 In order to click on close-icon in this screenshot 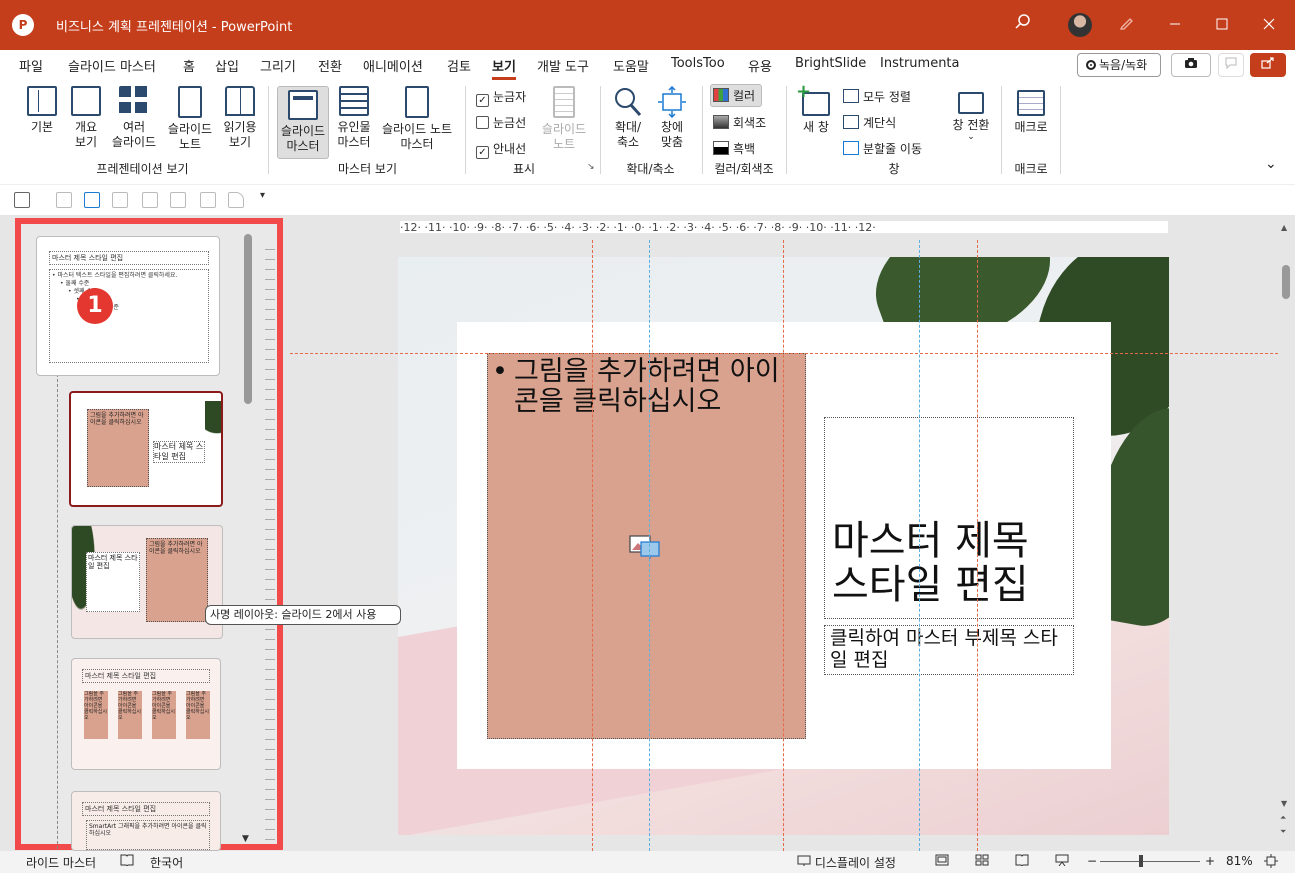, I will do `click(1269, 25)`.